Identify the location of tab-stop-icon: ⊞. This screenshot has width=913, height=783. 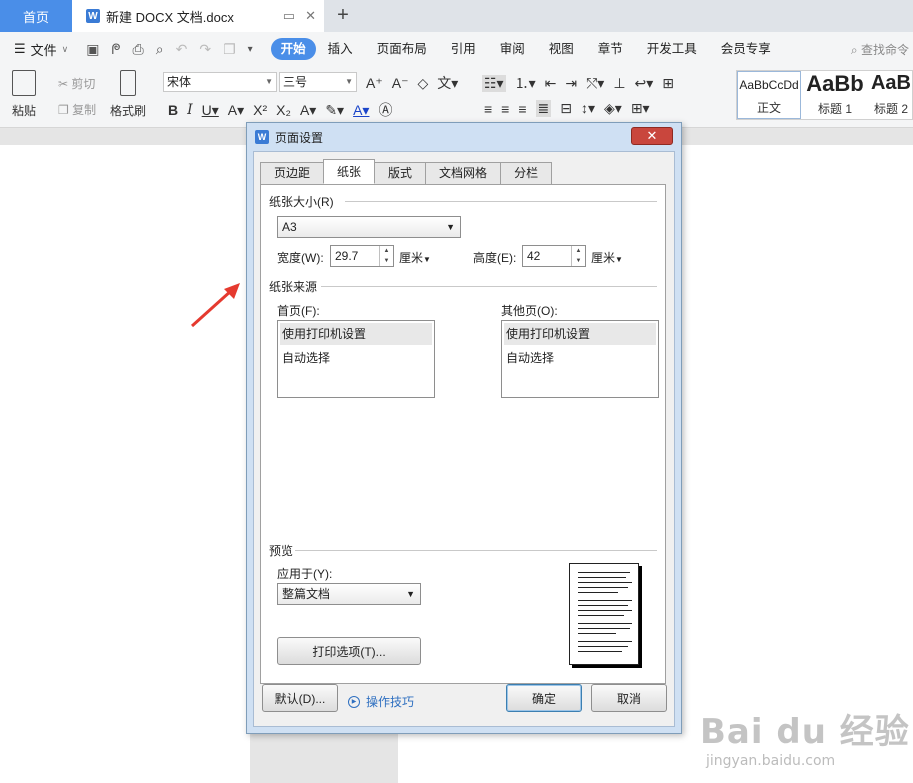
(668, 83).